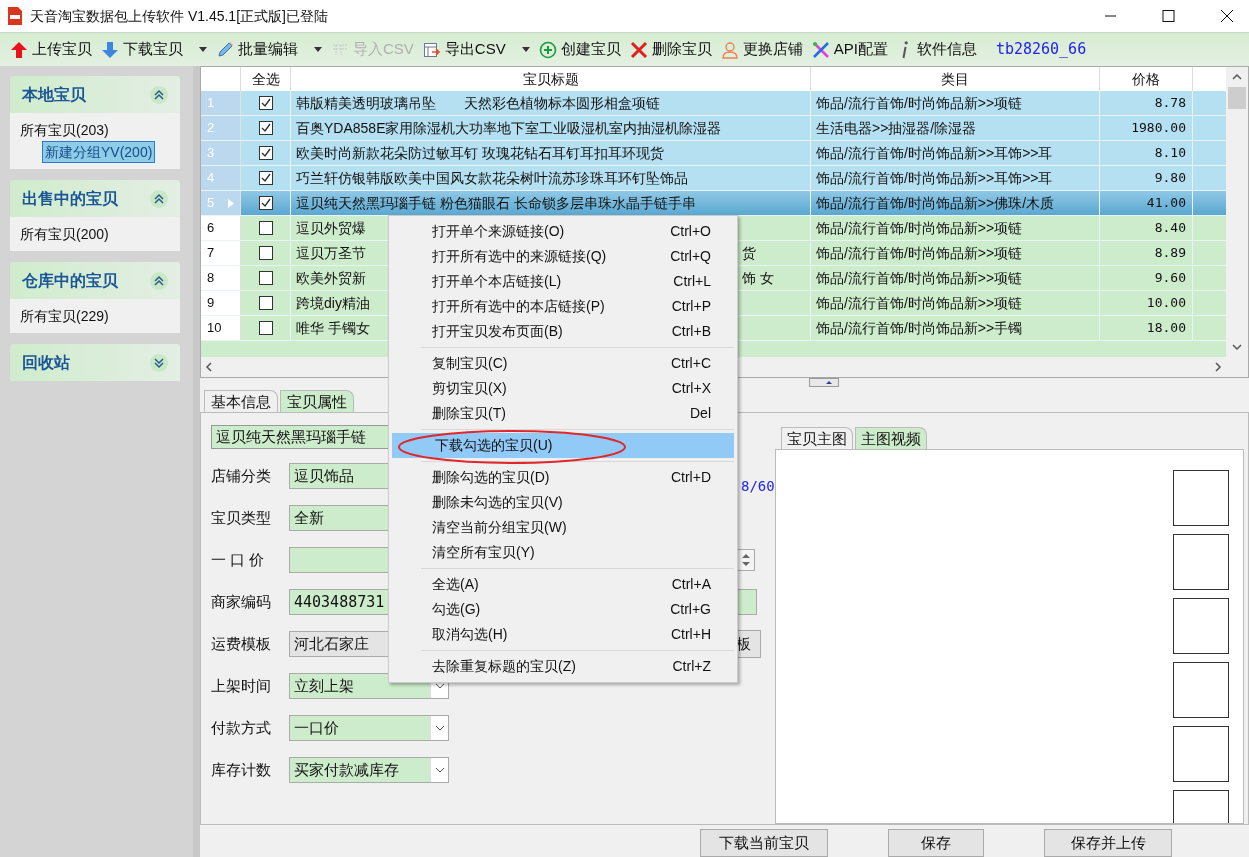 This screenshot has height=857, width=1249. I want to click on table-cell-text: 1980.00, so click(1158, 128).